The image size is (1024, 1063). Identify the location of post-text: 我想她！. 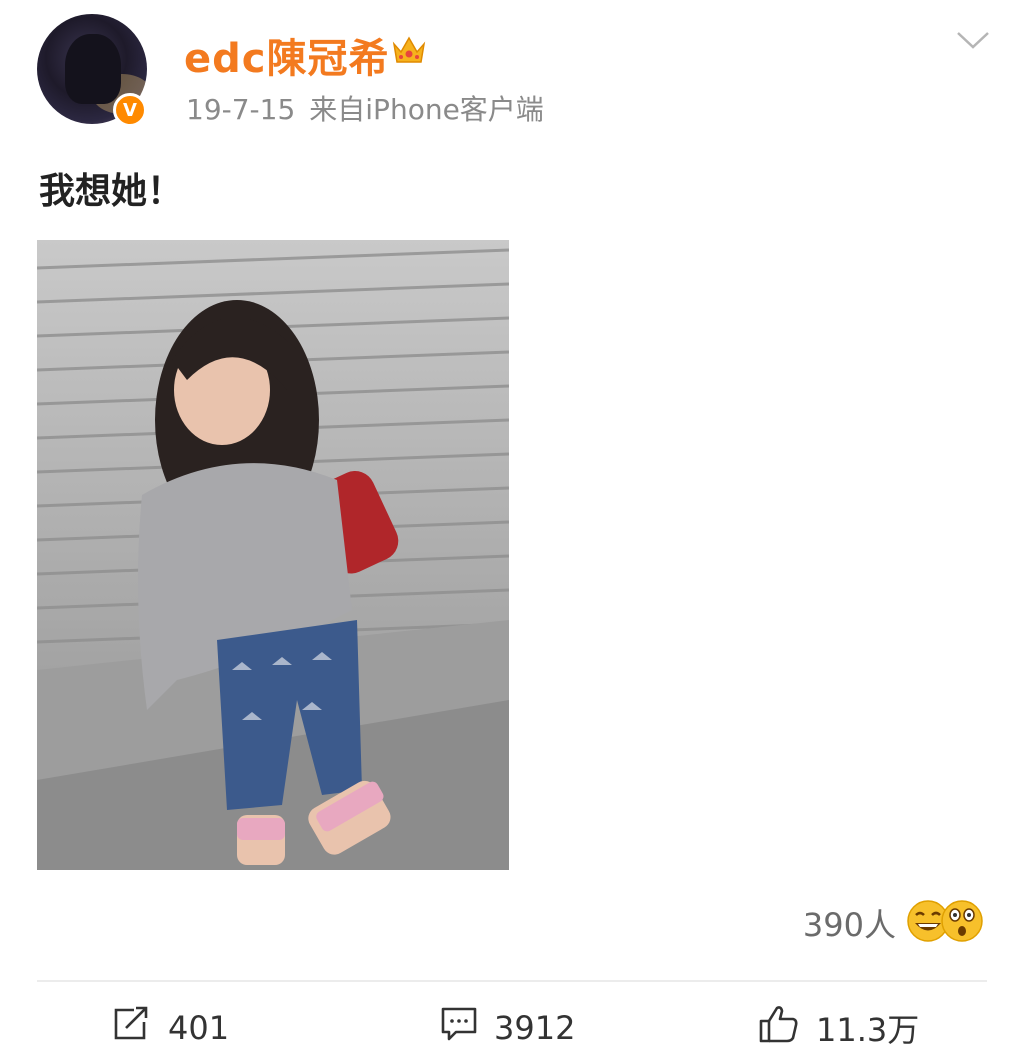
(111, 191).